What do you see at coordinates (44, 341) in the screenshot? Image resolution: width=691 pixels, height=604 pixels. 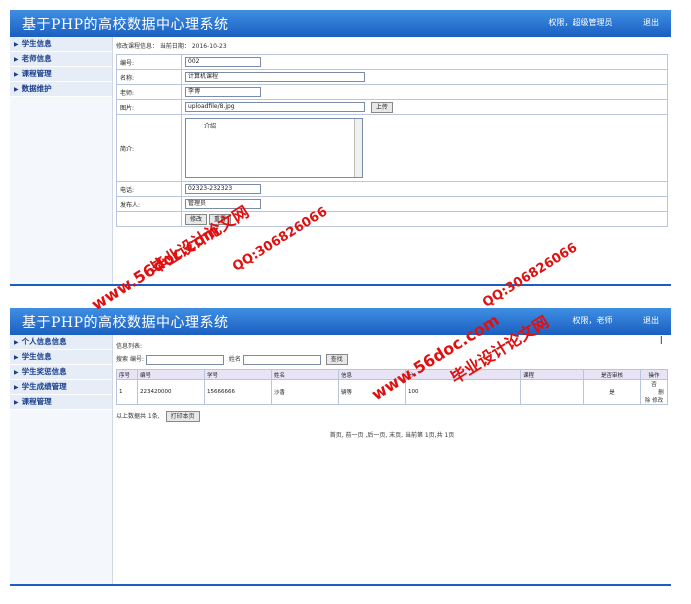 I see `sidebar-item-label: 个人信息信息` at bounding box center [44, 341].